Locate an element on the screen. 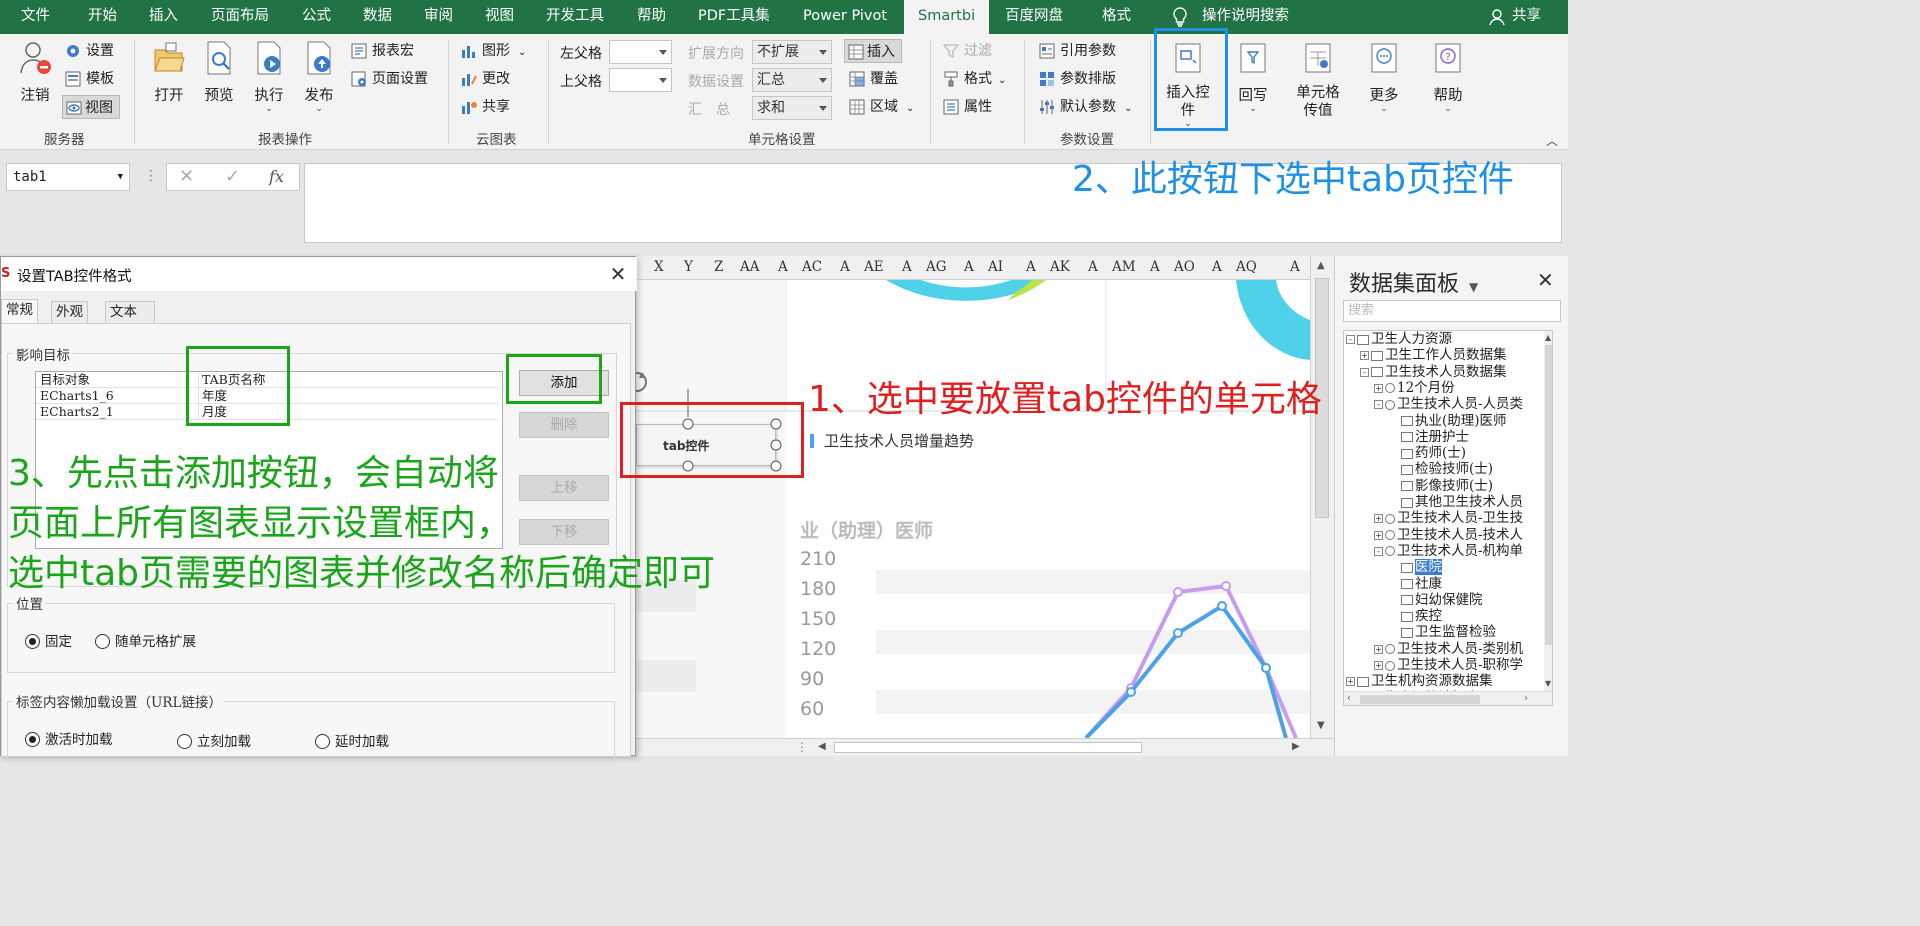  tree-node: +12个月份 is located at coordinates (1414, 388).